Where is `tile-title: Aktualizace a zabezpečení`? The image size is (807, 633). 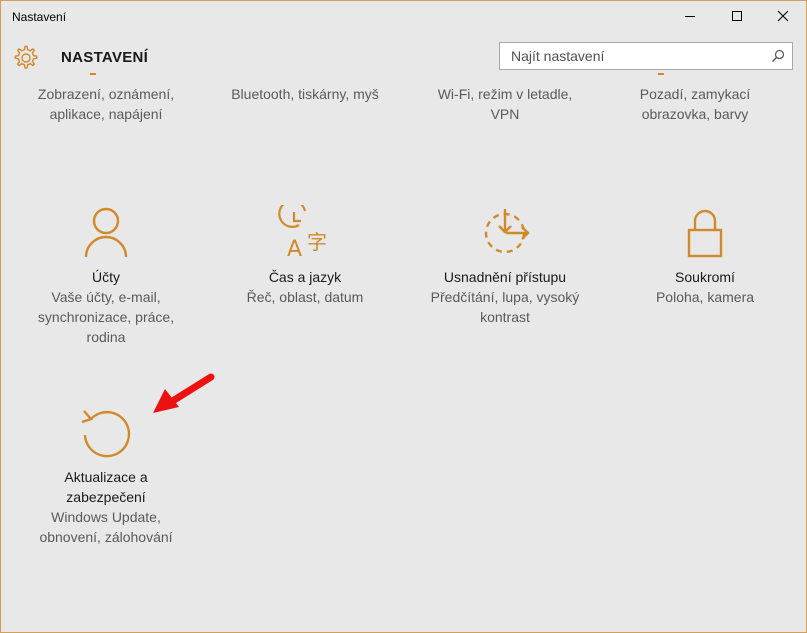 tile-title: Aktualizace a zabezpečení is located at coordinates (106, 487).